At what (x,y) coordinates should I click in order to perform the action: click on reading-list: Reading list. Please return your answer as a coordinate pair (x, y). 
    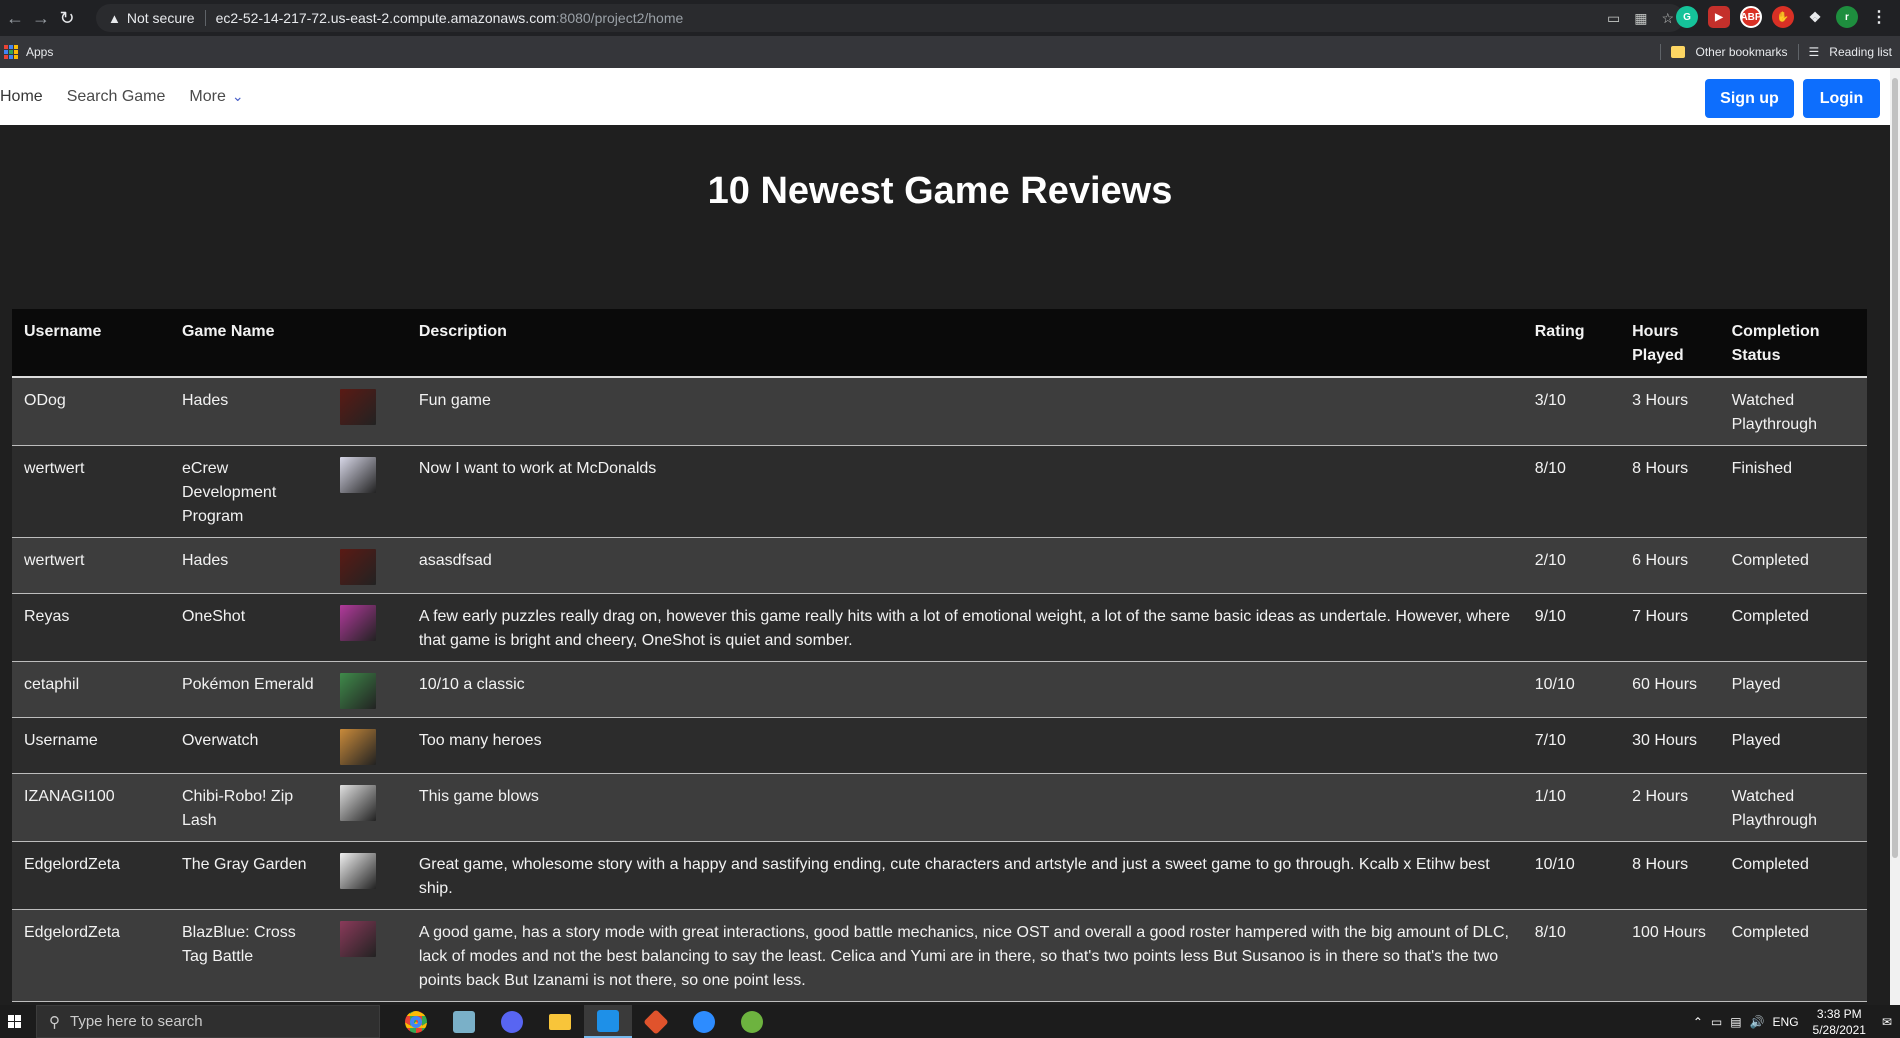
    Looking at the image, I should click on (1860, 52).